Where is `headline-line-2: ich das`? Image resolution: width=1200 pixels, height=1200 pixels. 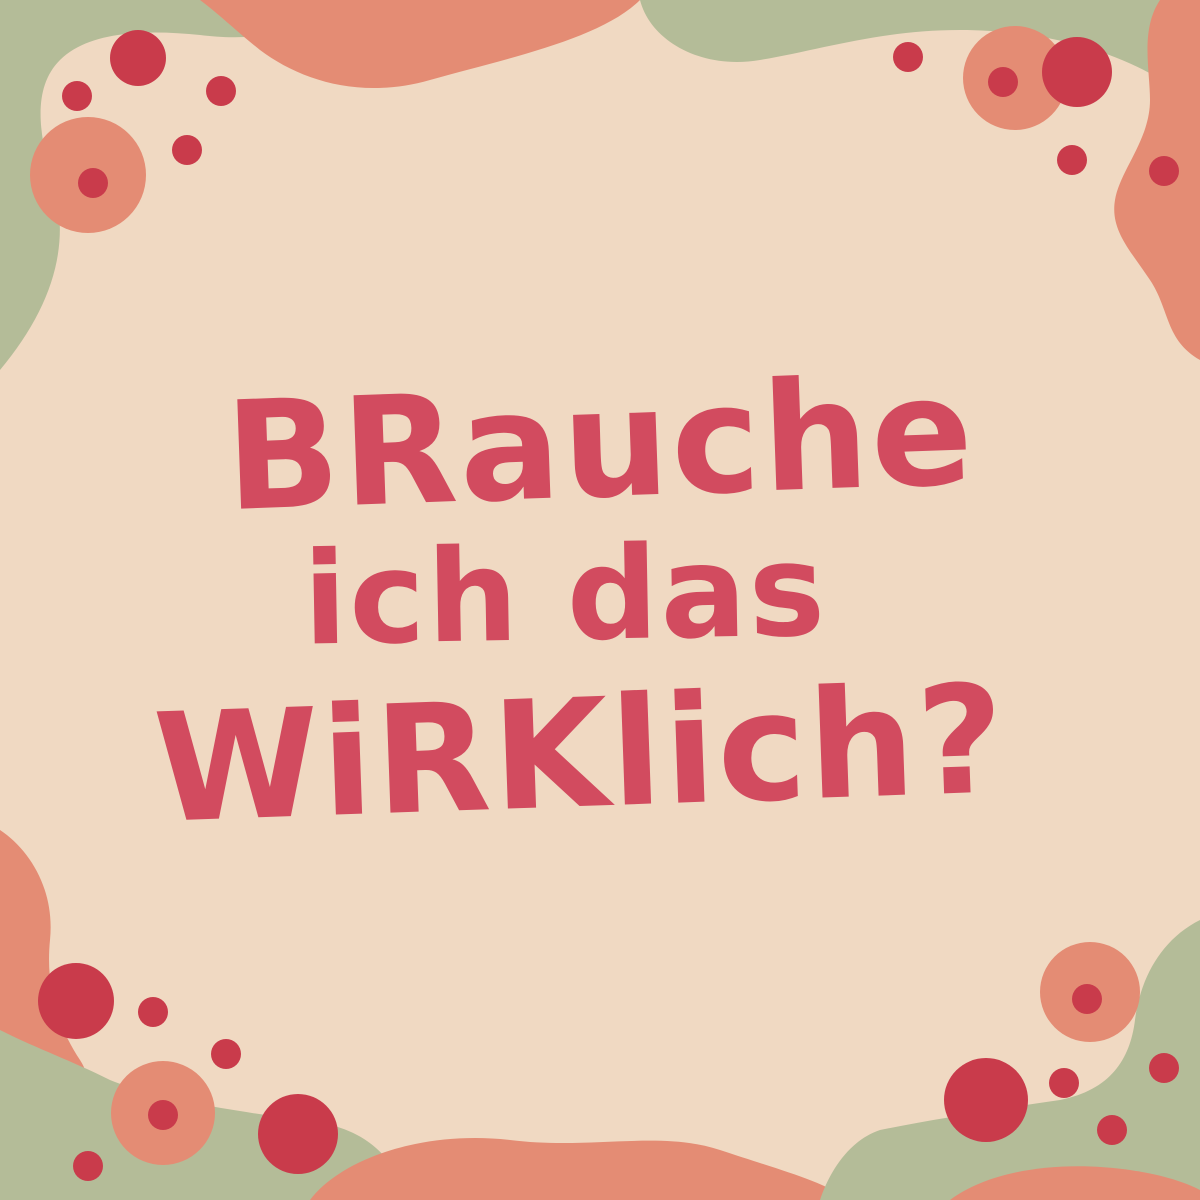
headline-line-2: ich das is located at coordinates (565, 595).